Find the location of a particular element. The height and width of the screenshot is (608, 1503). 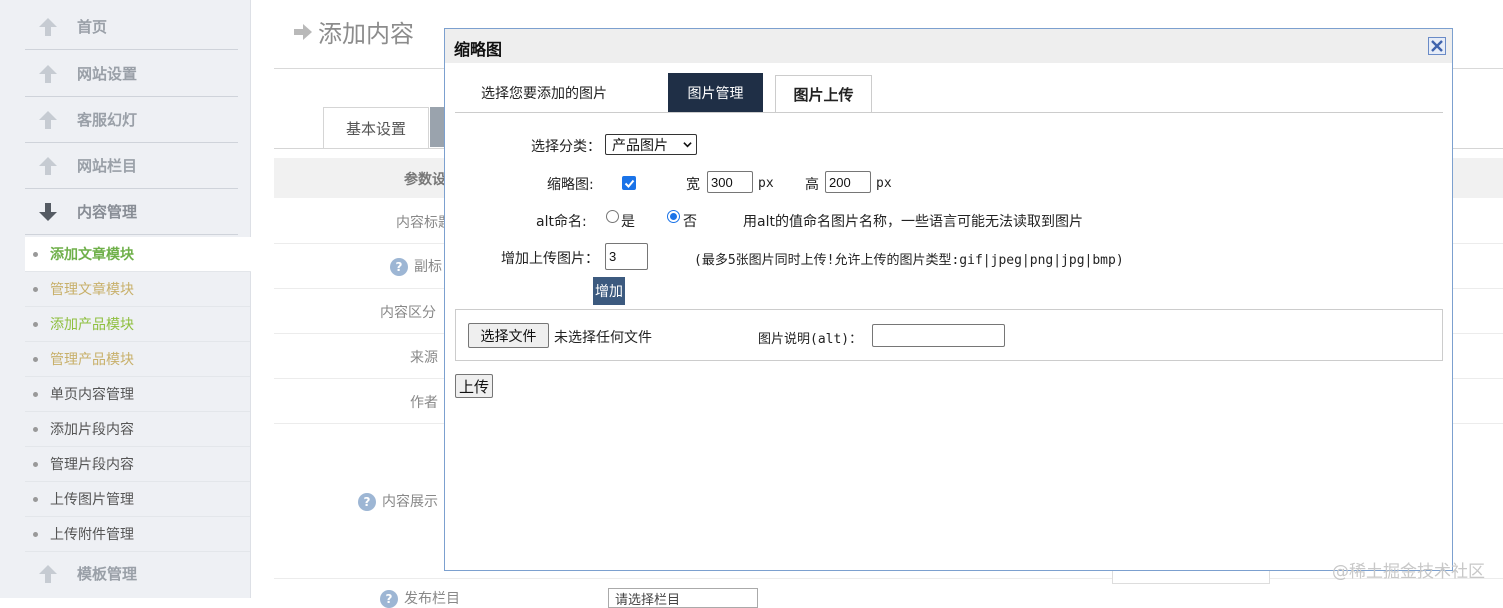

sidebar-item-single-page: 单页内容管理 is located at coordinates (137, 394).